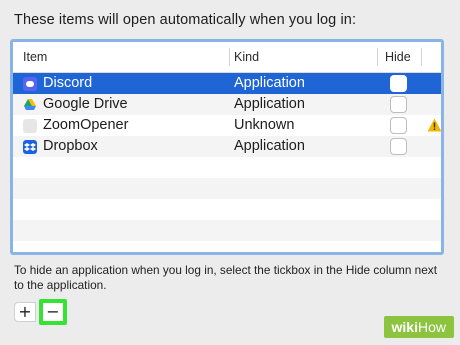 The height and width of the screenshot is (345, 460). What do you see at coordinates (70, 146) in the screenshot?
I see `item-name: Dropbox` at bounding box center [70, 146].